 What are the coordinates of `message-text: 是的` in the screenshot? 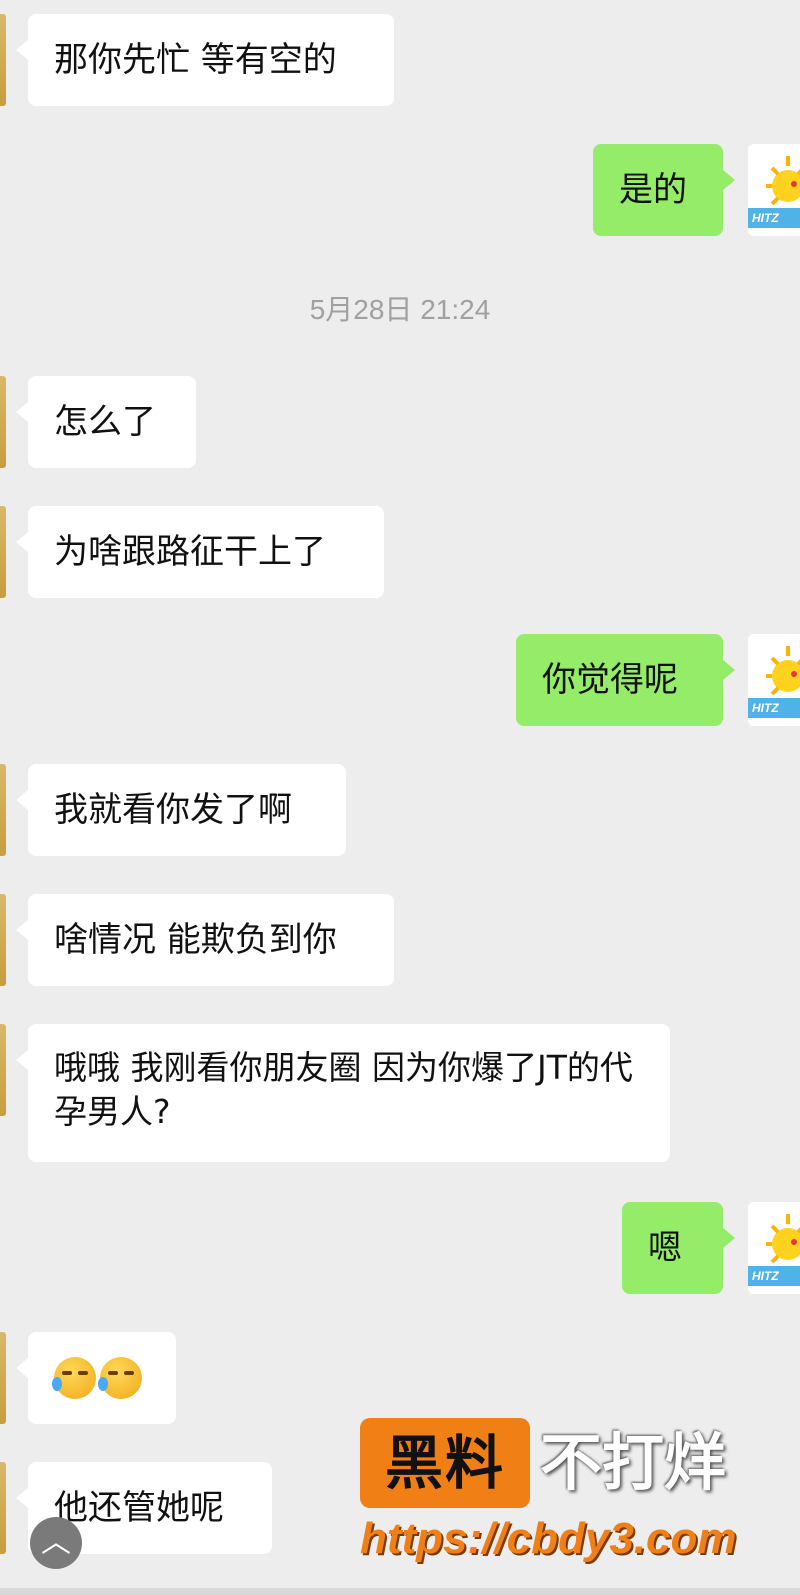 It's located at (653, 190).